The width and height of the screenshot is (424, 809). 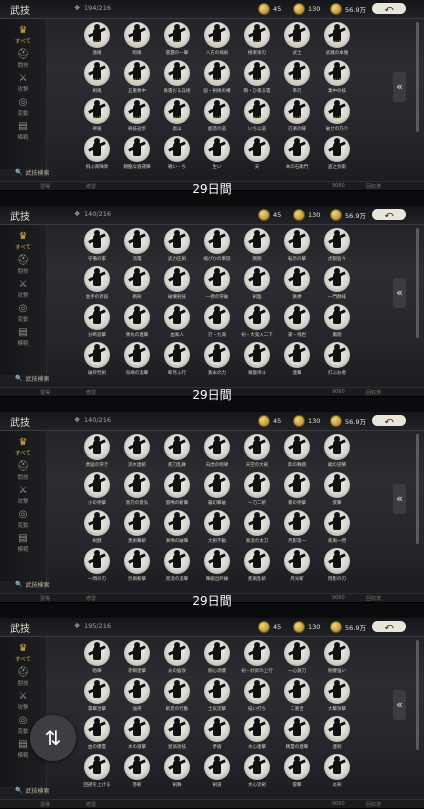 I want to click on skill-card: 打ぶお者, so click(x=337, y=362).